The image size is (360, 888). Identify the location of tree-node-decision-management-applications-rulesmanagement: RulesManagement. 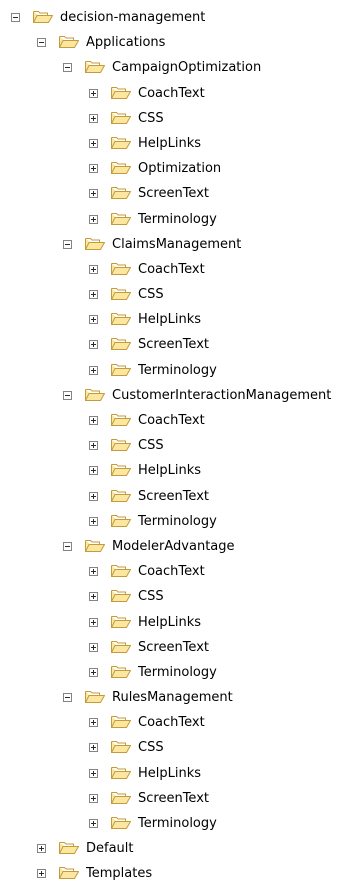
(180, 698).